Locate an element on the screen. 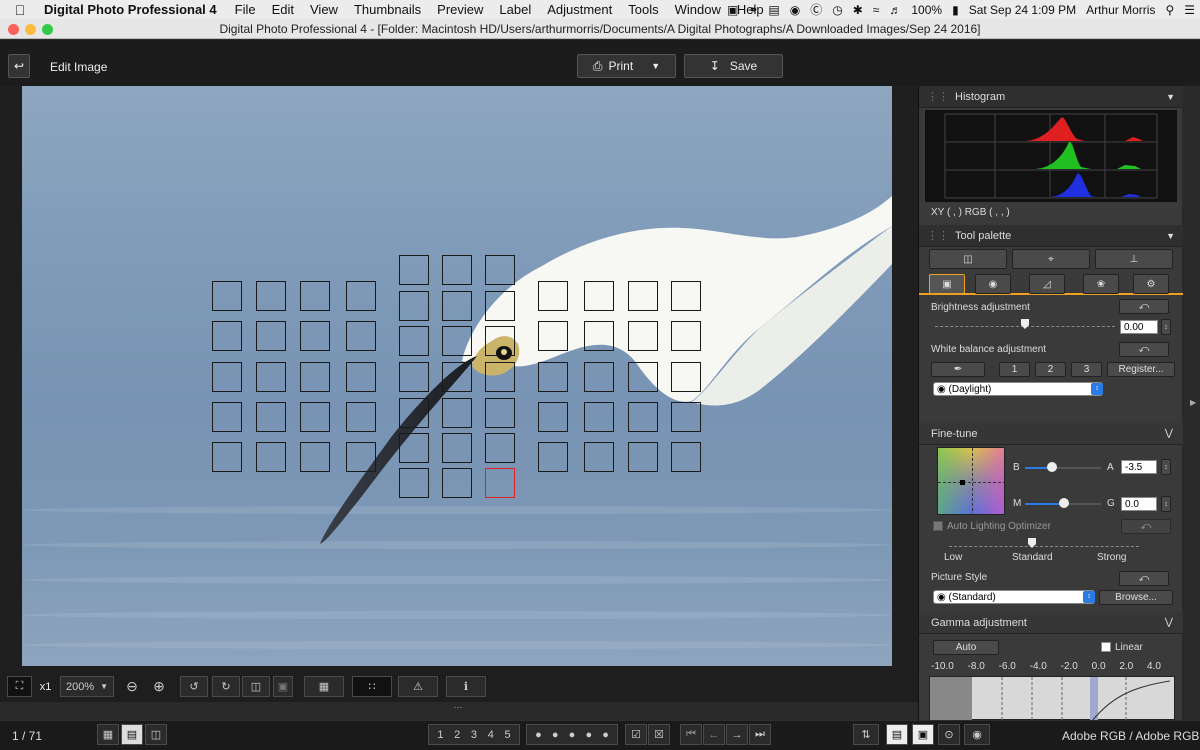  save-button: ↧ Save is located at coordinates (733, 66).